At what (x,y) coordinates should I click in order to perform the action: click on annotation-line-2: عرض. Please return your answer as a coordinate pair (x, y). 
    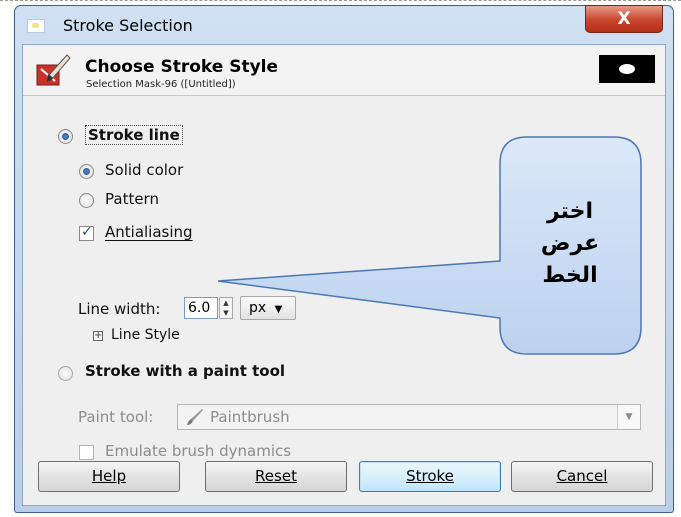
    Looking at the image, I should click on (570, 243).